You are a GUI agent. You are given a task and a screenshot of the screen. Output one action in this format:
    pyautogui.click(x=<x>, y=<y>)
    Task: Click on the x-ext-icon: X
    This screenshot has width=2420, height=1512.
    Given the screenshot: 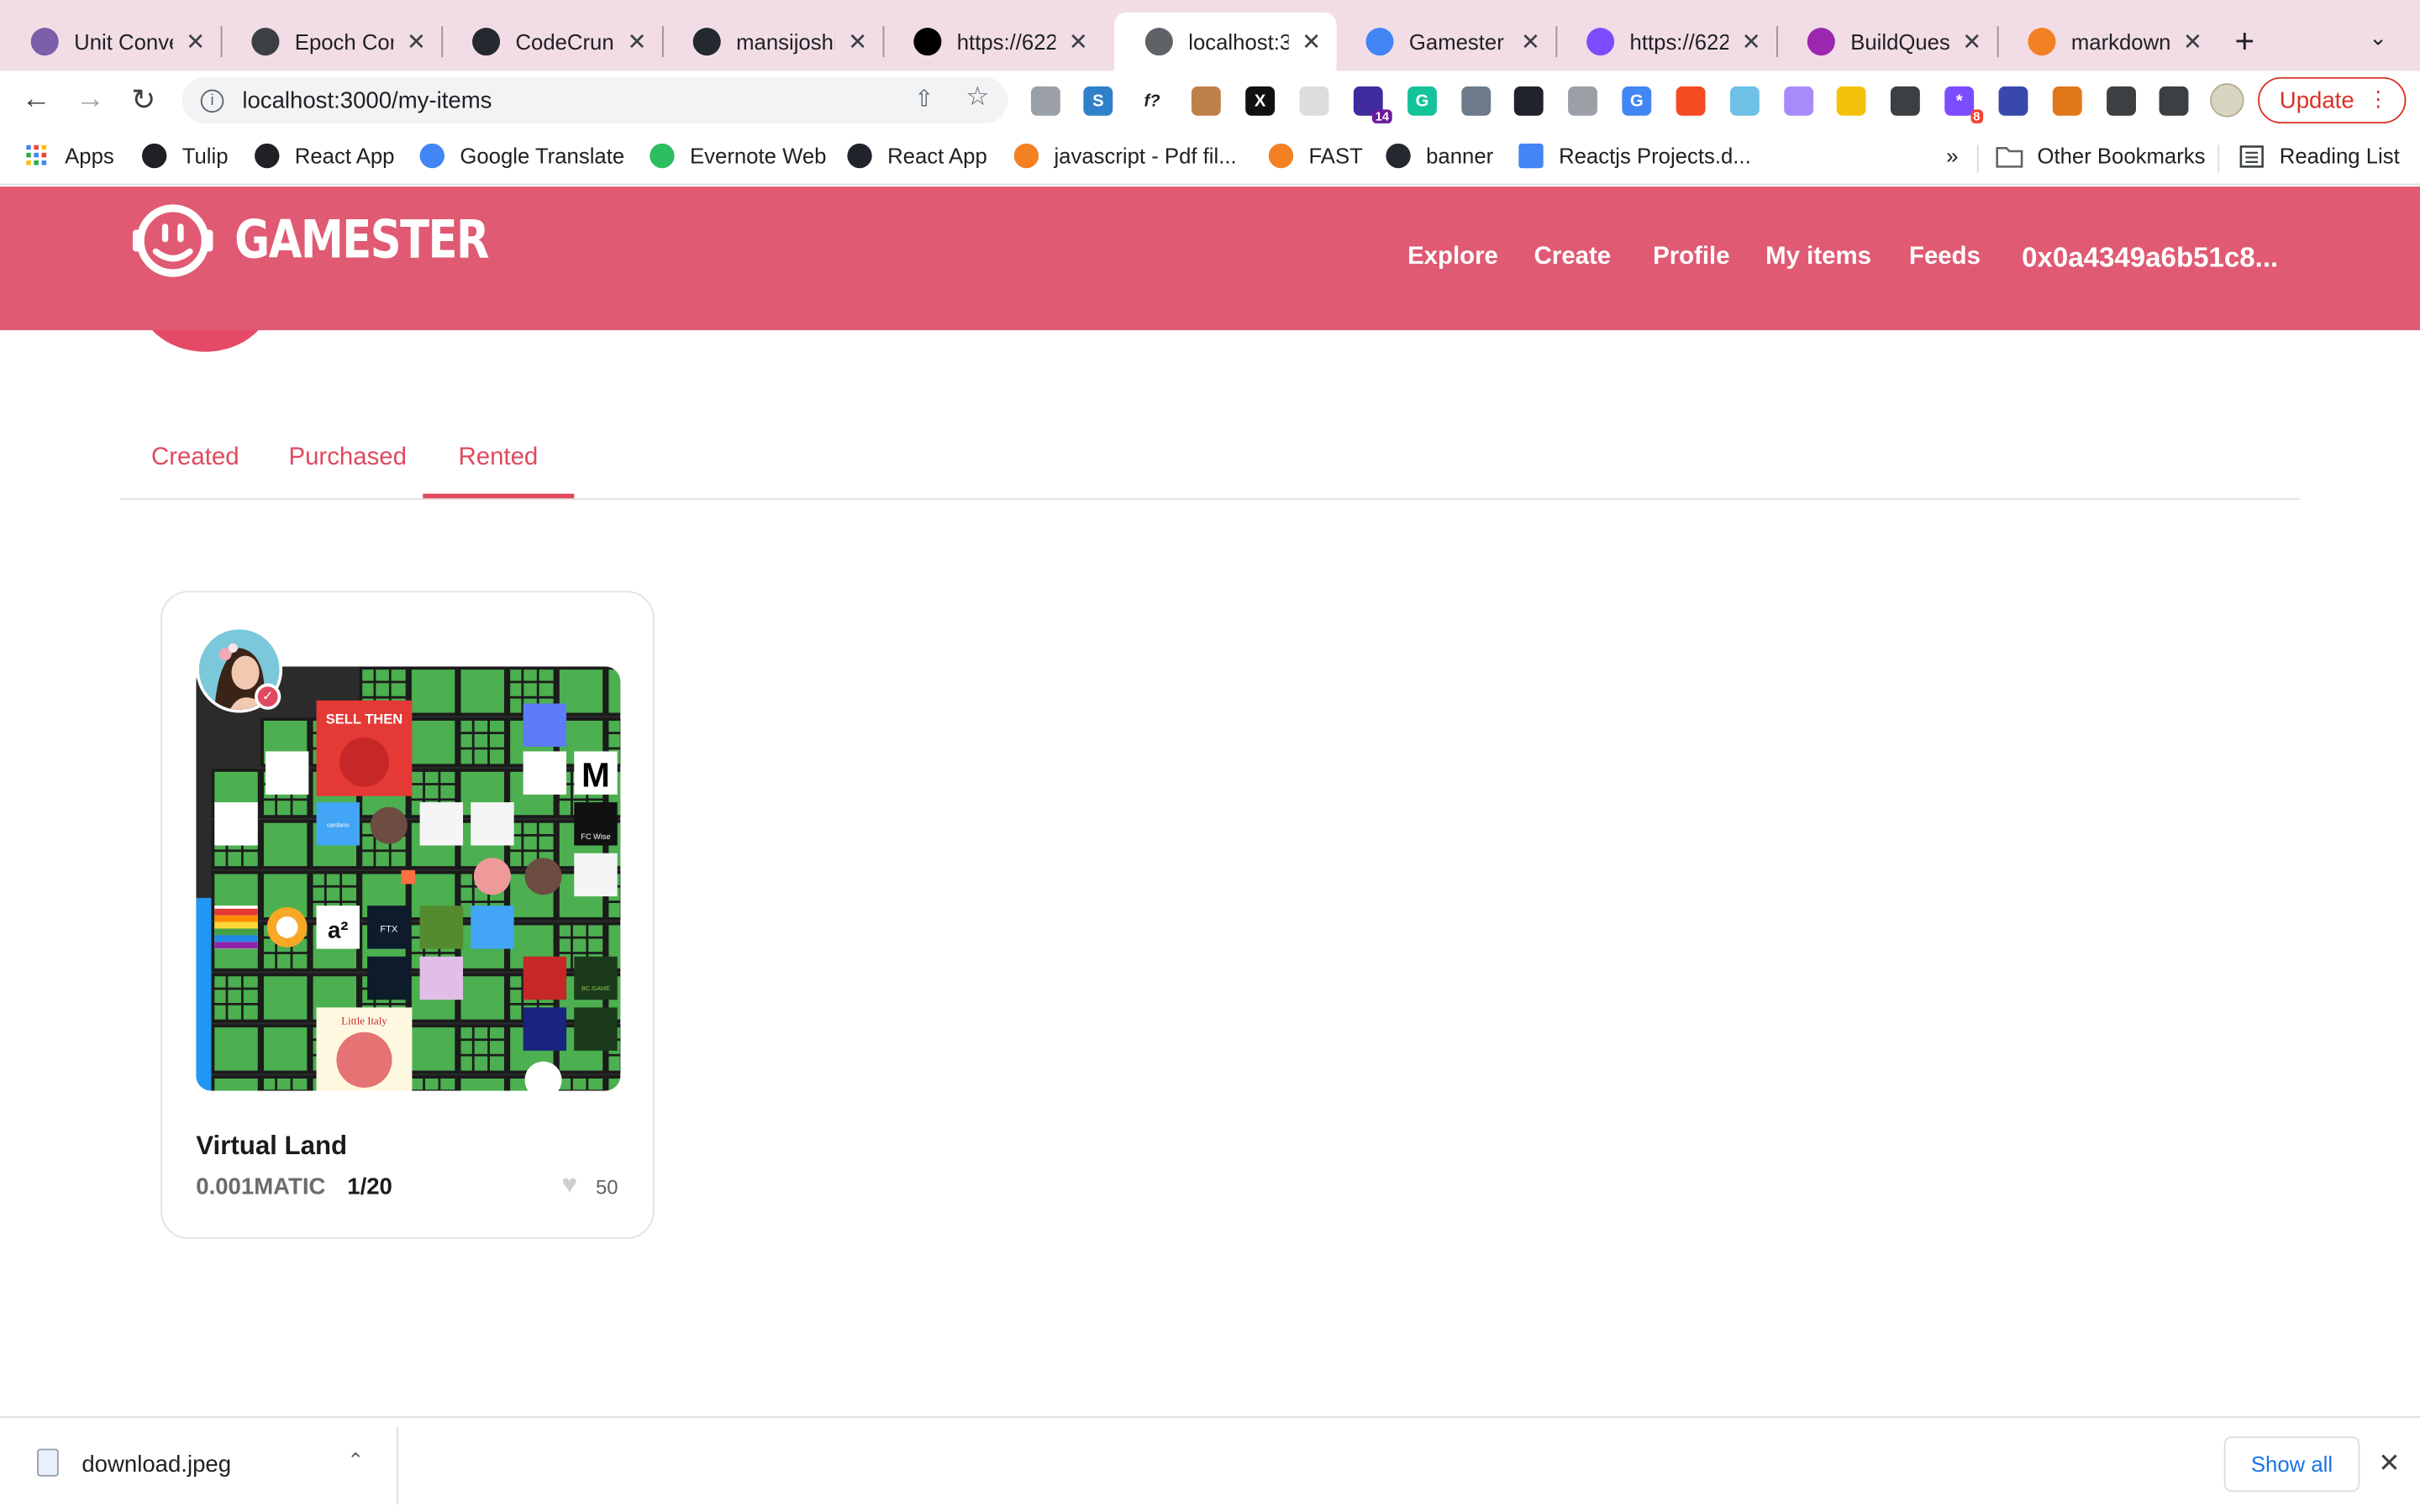 What is the action you would take?
    pyautogui.click(x=1260, y=101)
    